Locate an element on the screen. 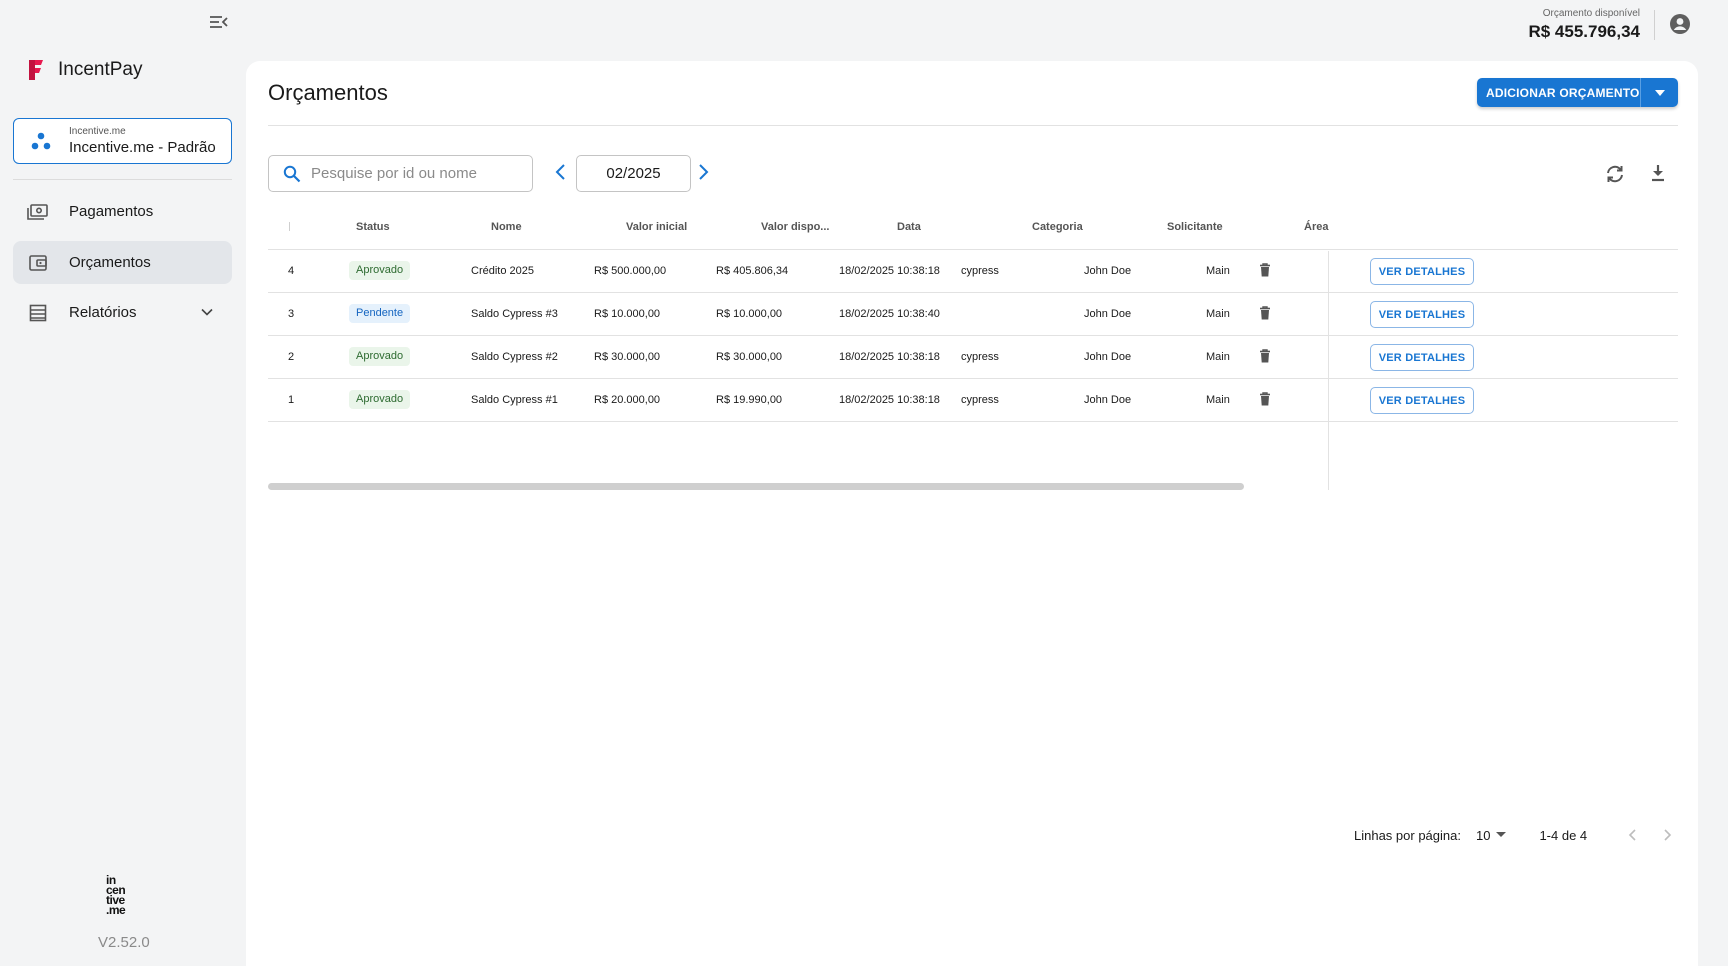 The width and height of the screenshot is (1728, 966). sidebar-divider is located at coordinates (122, 179).